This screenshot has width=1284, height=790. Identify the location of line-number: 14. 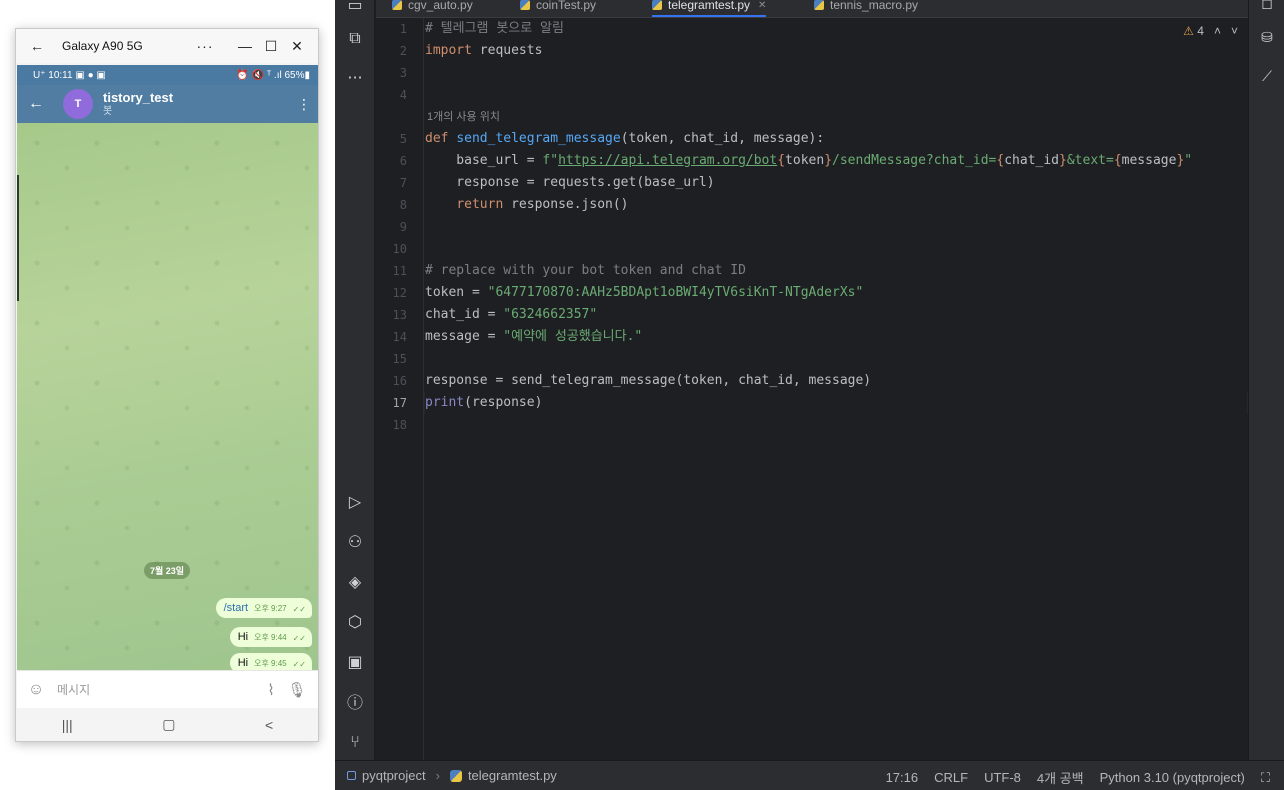
(399, 337).